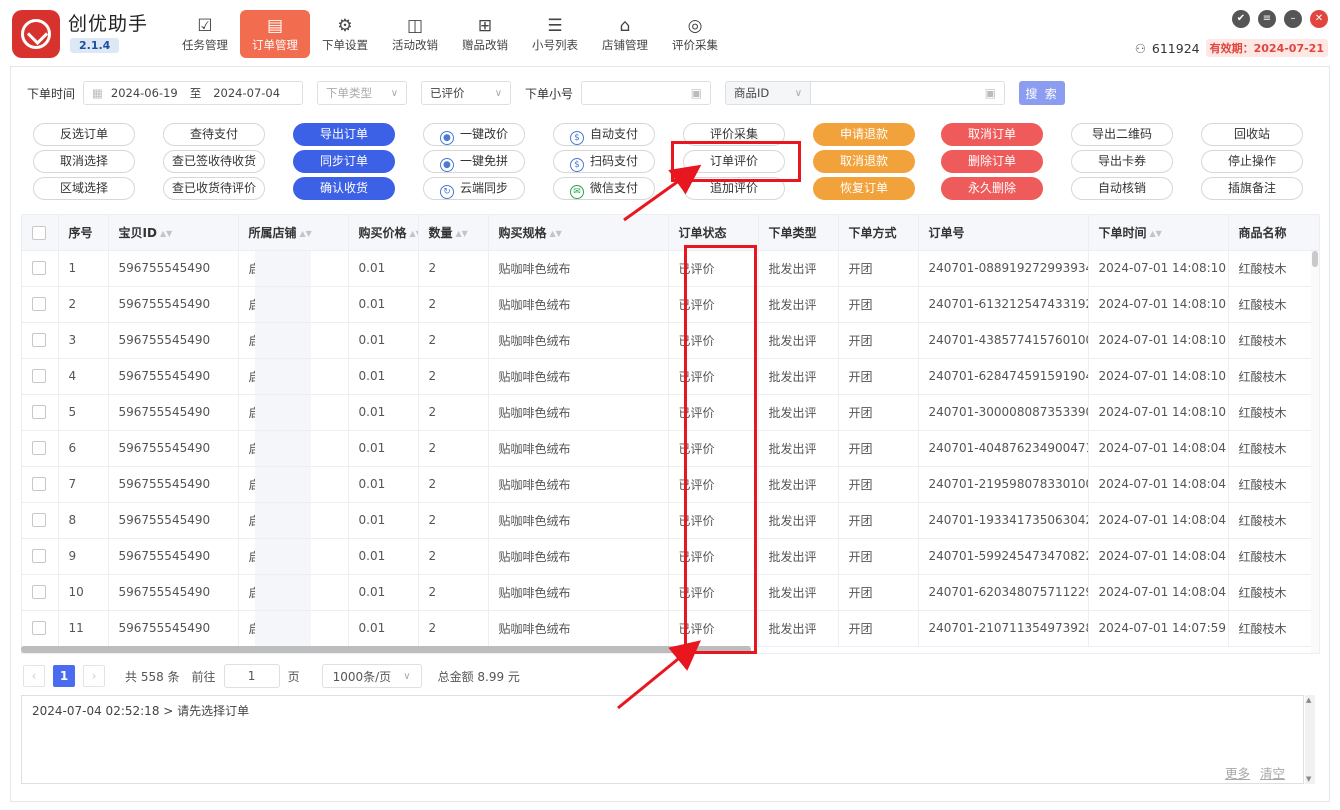  What do you see at coordinates (372, 628) in the screenshot?
I see `cell-text: 0.01` at bounding box center [372, 628].